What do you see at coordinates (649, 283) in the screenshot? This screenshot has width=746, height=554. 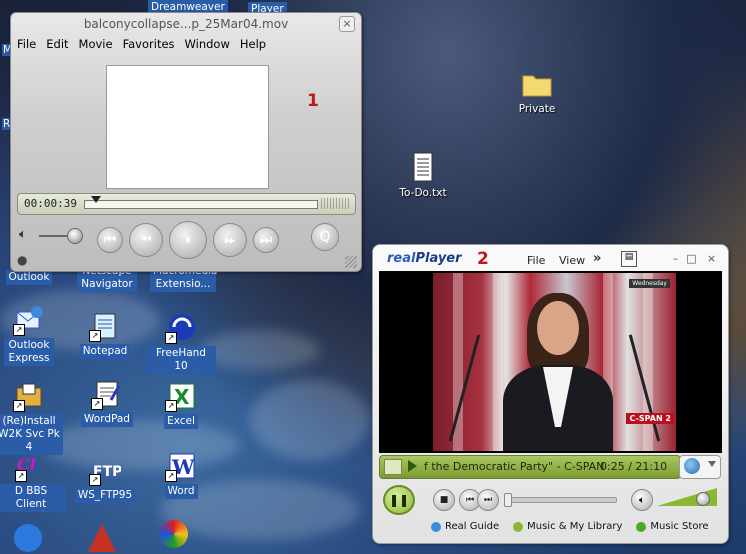 I see `channel-corner-label: Wednesday` at bounding box center [649, 283].